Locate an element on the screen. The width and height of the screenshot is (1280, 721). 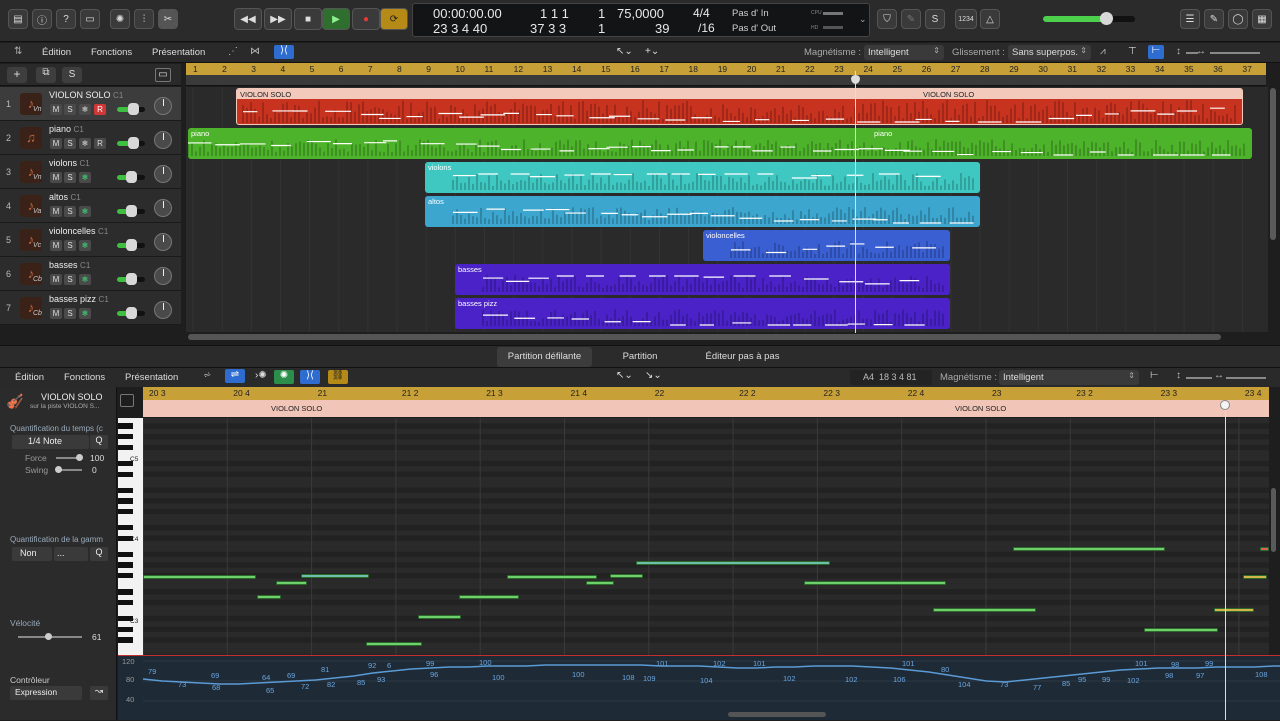
track-header: 1 ♪ Vn VIOLON SOLO C1 M S ❄ R is located at coordinates (90, 104).